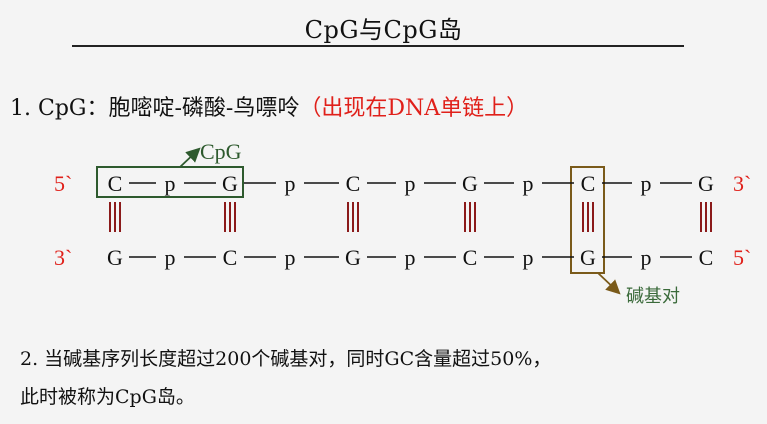  Describe the element at coordinates (410, 257) in the screenshot. I see `bottom-strand-phosphate-2: p` at that location.